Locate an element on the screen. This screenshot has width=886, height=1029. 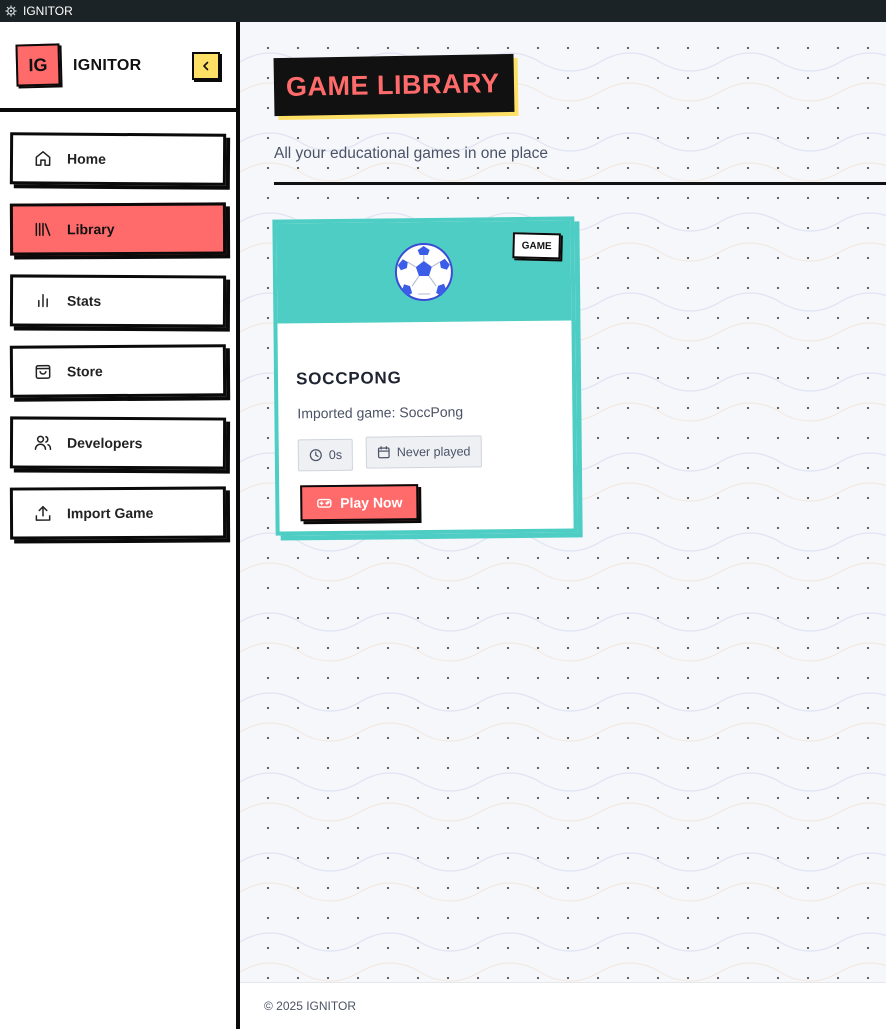
home-icon is located at coordinates (43, 158).